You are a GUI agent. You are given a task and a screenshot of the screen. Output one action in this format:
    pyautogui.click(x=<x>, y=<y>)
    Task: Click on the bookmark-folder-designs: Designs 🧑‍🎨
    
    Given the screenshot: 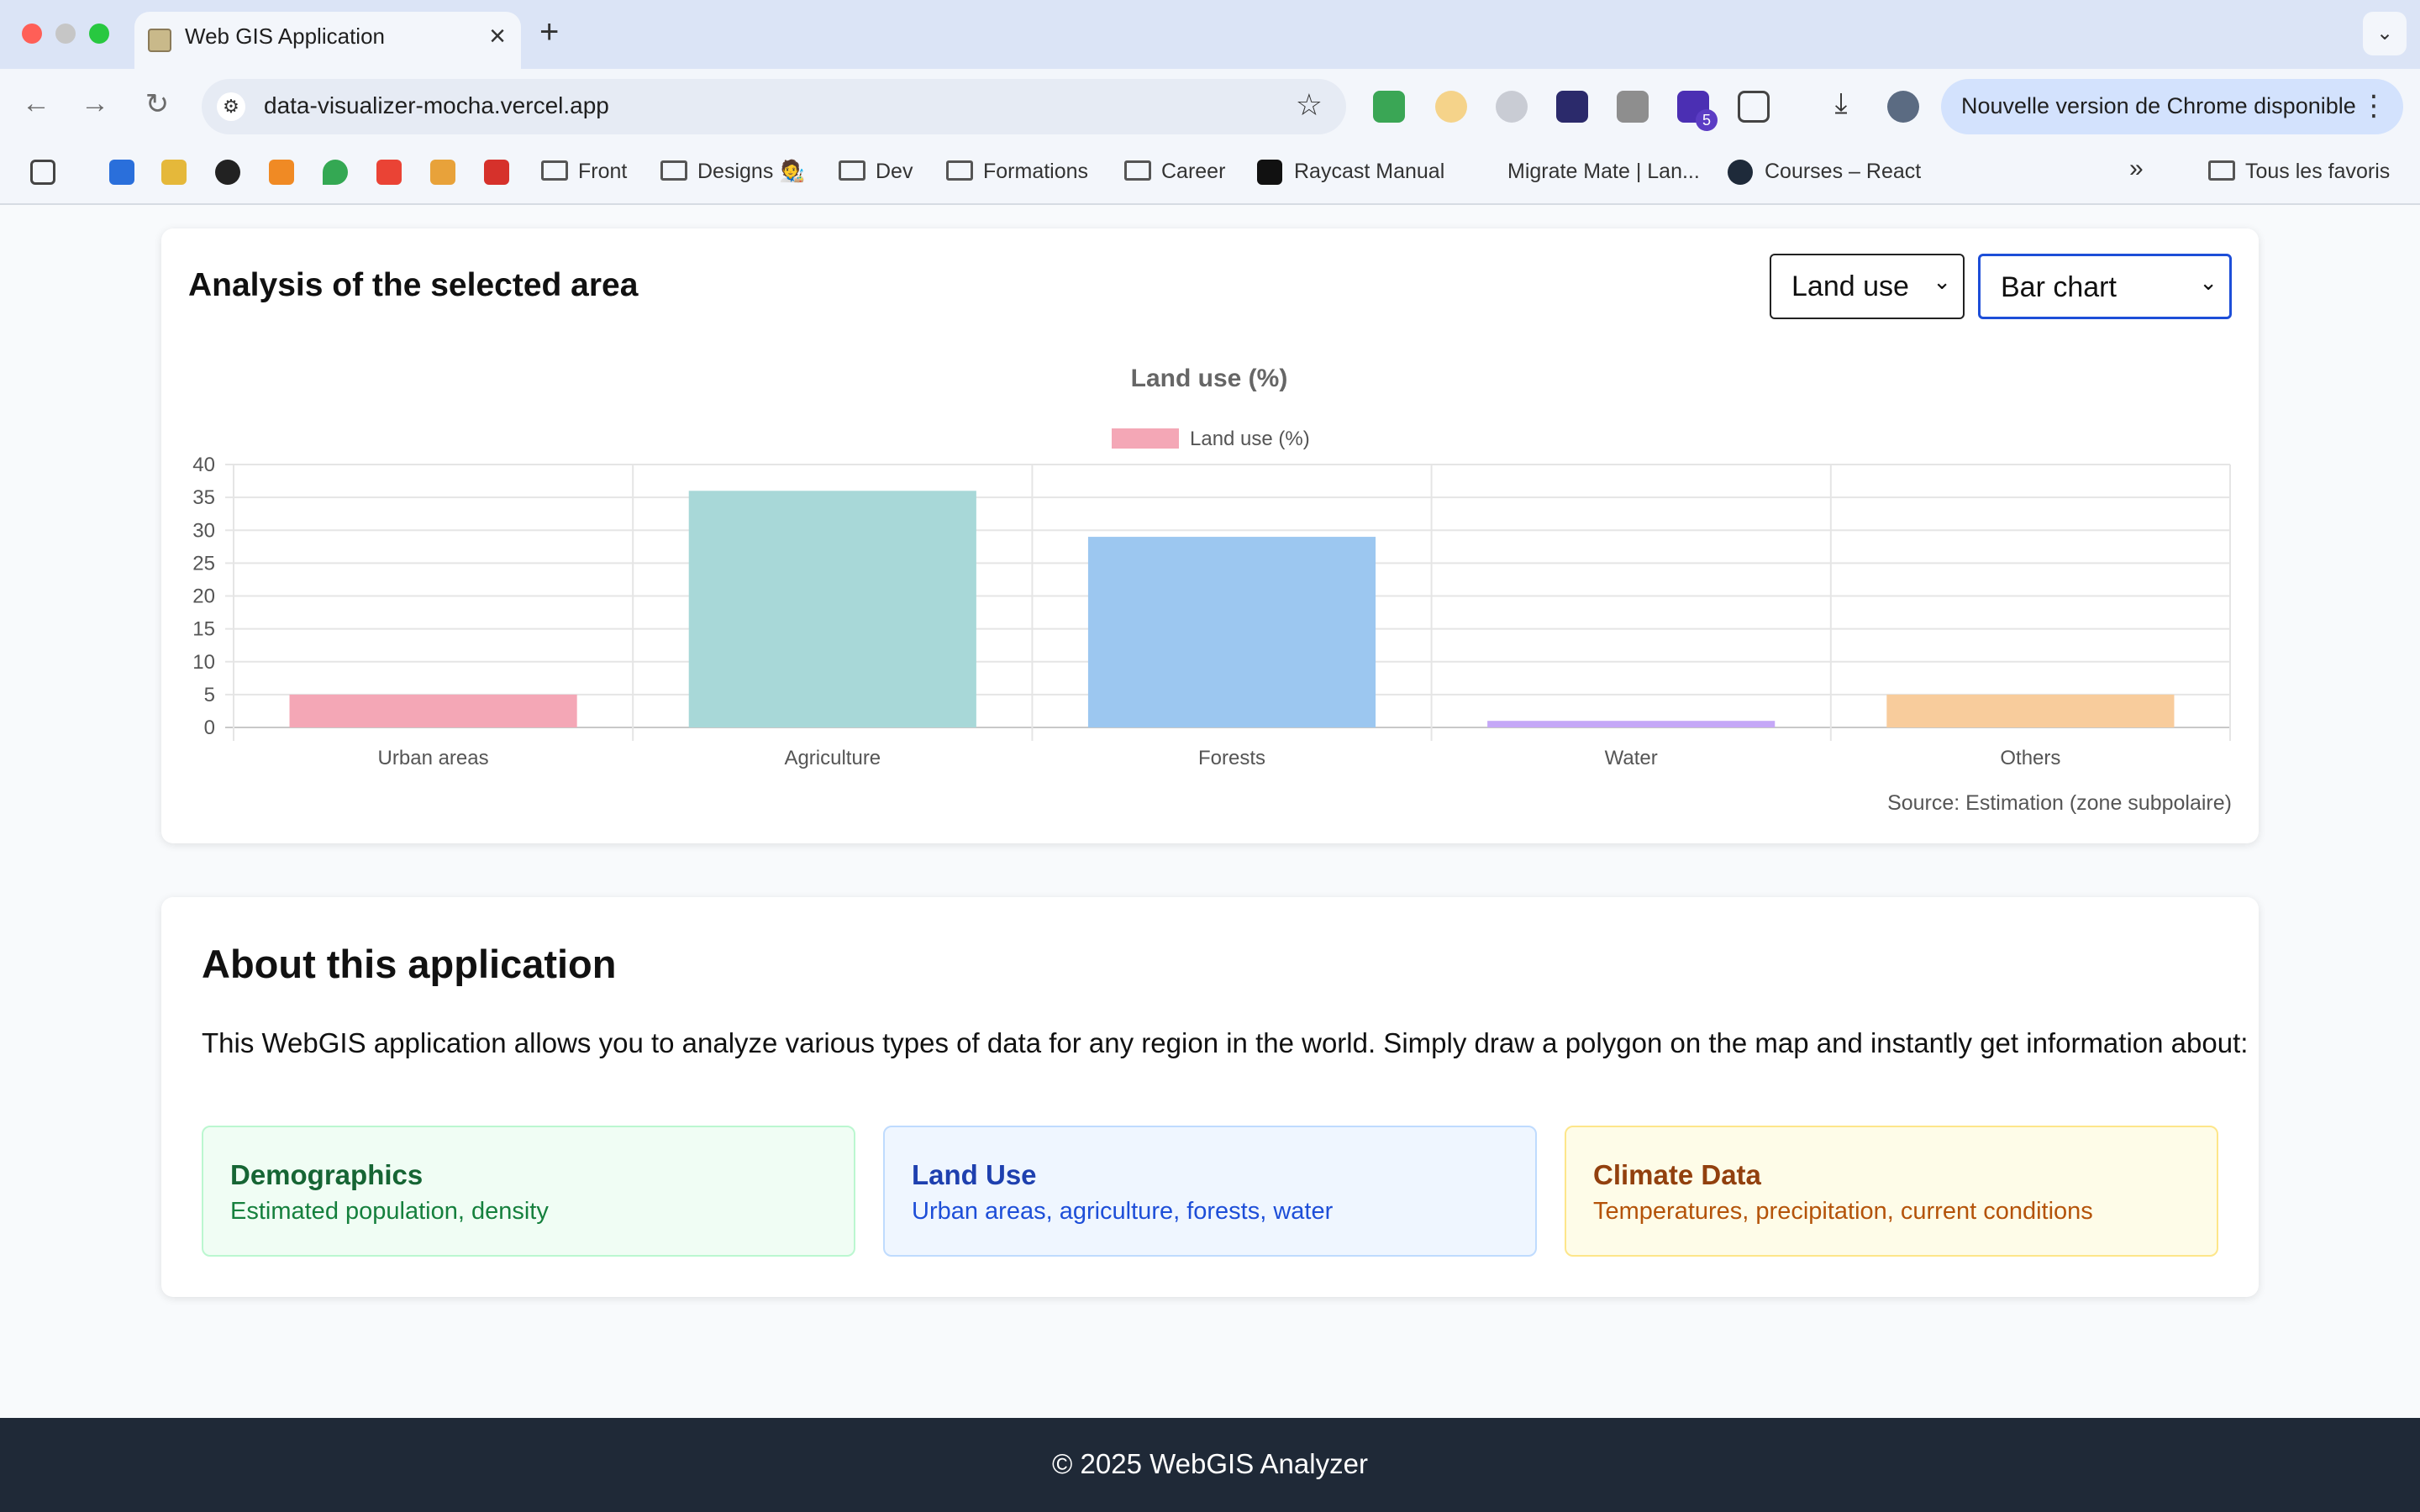 What is the action you would take?
    pyautogui.click(x=733, y=172)
    